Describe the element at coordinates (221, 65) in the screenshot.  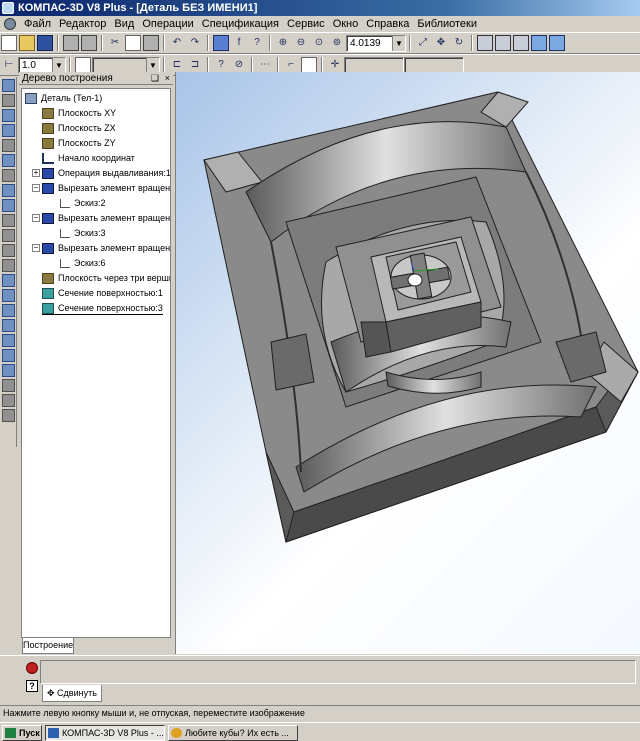
I see `variables-icon: ?` at that location.